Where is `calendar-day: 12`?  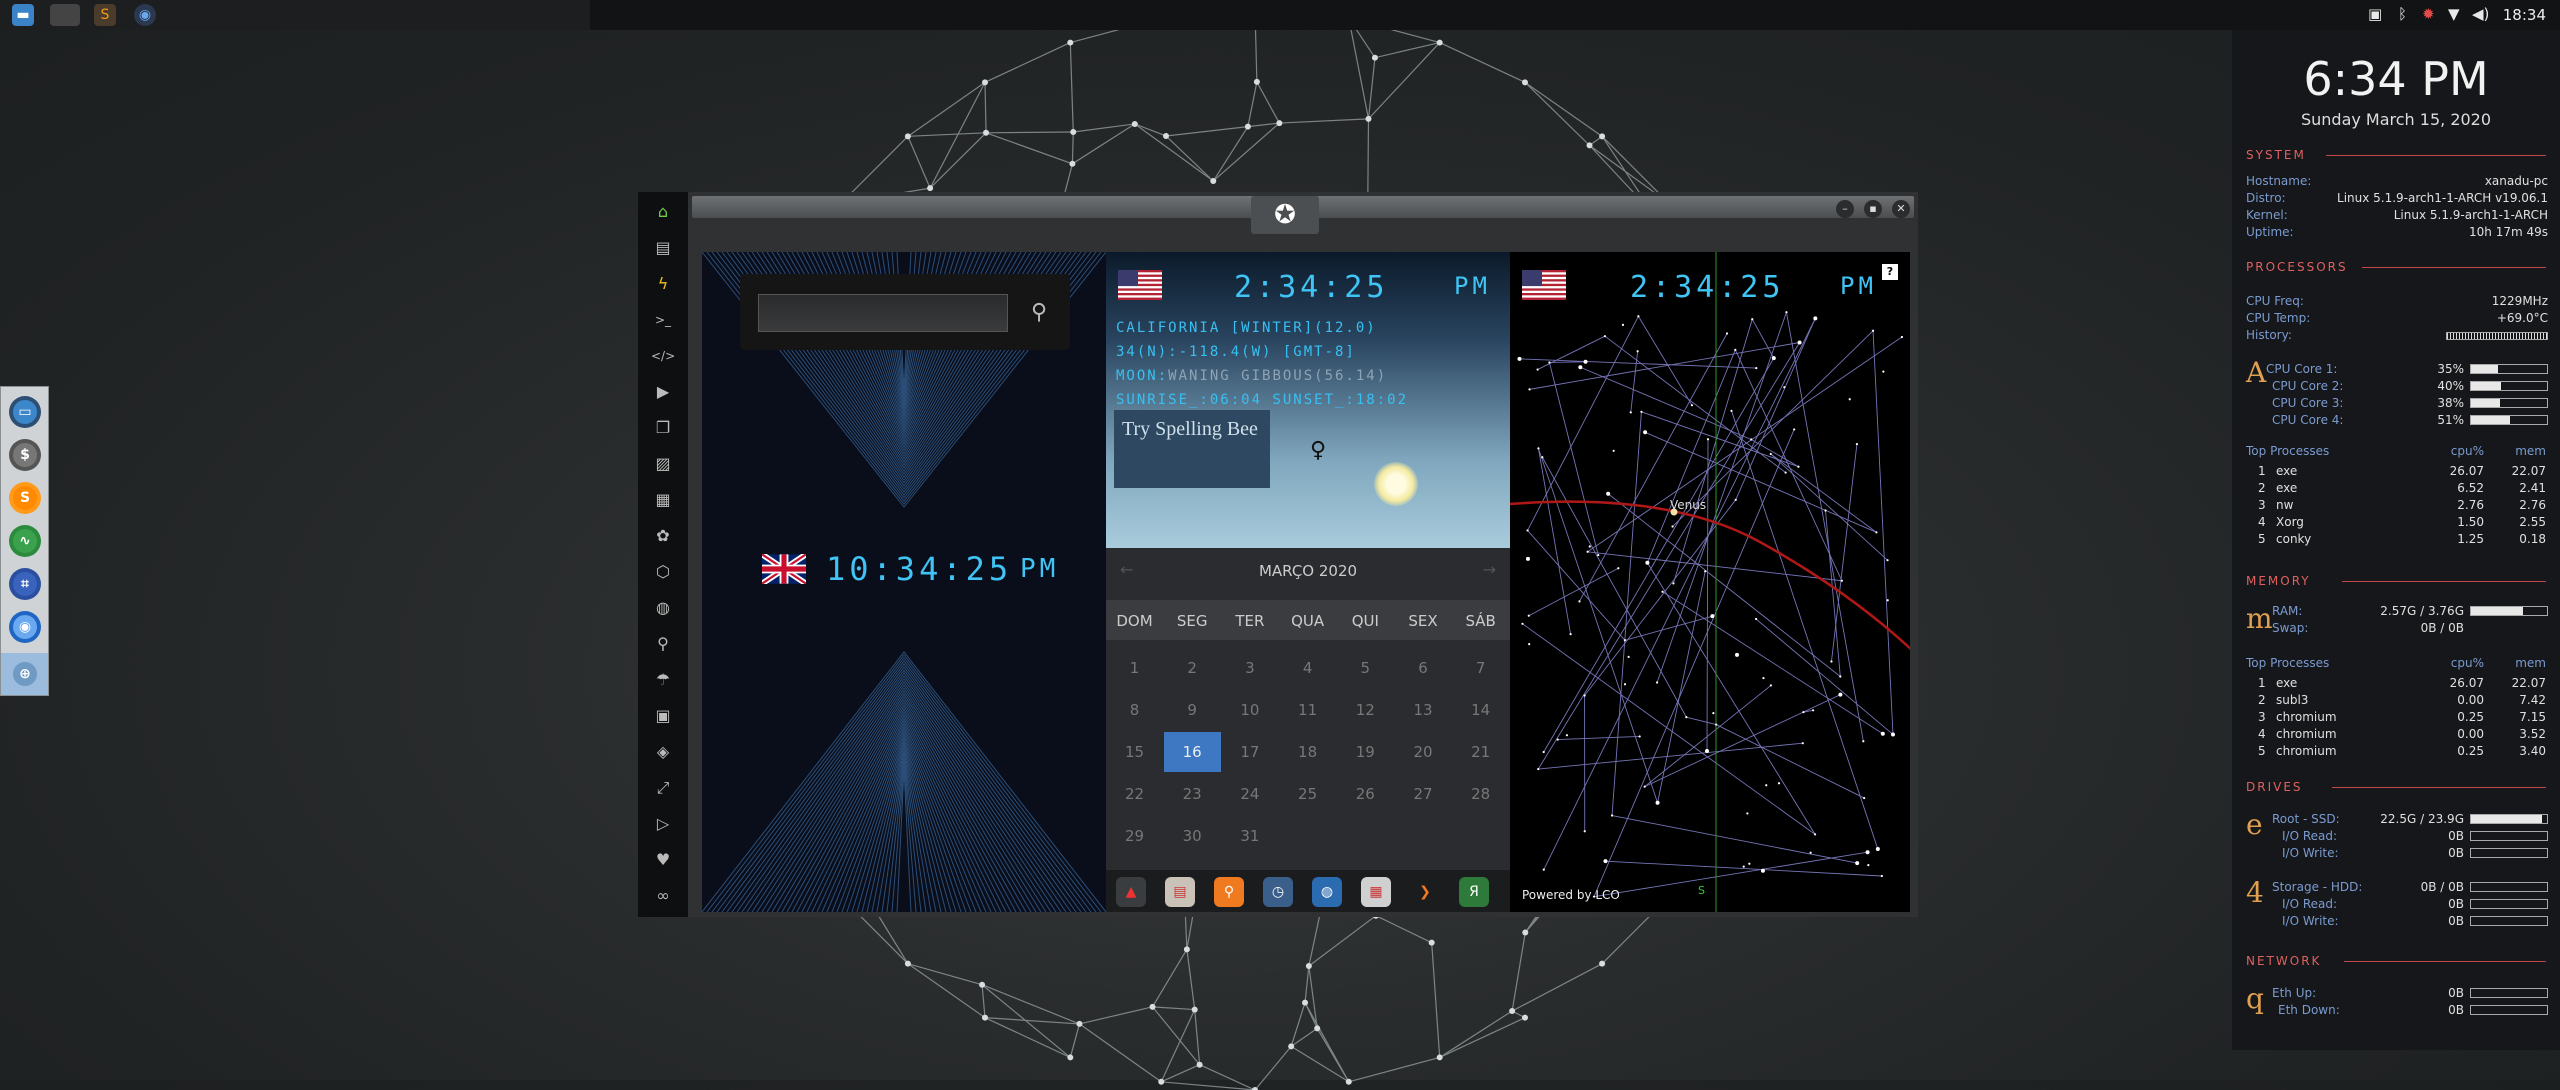 calendar-day: 12 is located at coordinates (1365, 710).